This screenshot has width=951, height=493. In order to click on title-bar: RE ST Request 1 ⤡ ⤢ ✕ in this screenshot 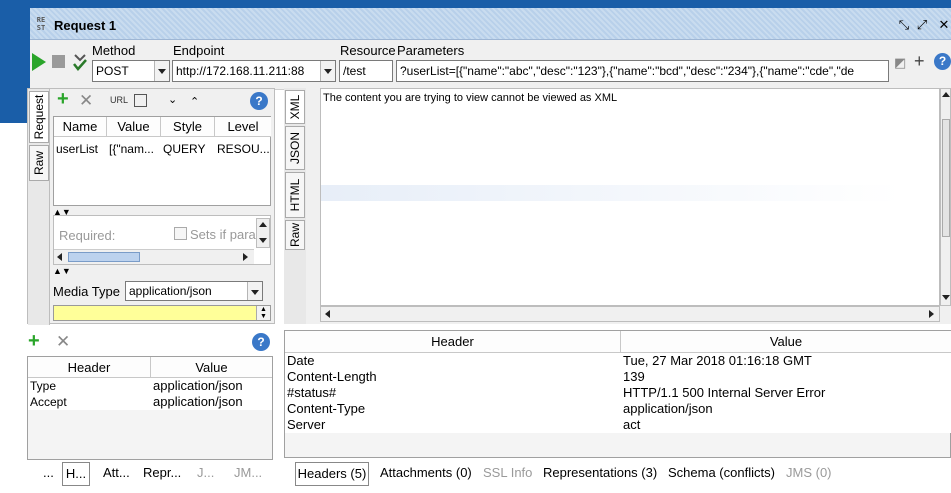, I will do `click(490, 24)`.